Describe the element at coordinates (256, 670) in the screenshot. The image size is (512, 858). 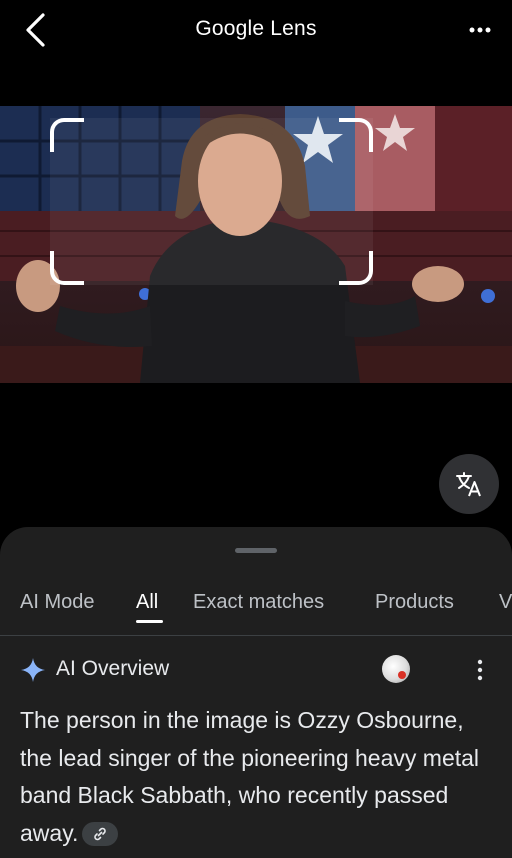
I see `ai-overview-header: AI Overview` at that location.